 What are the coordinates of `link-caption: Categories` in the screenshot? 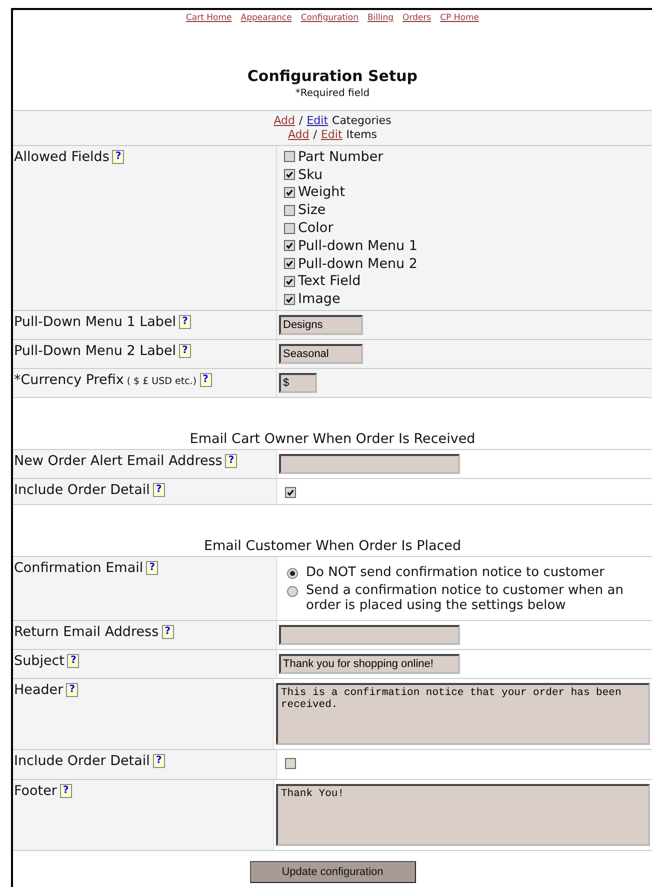 It's located at (362, 121).